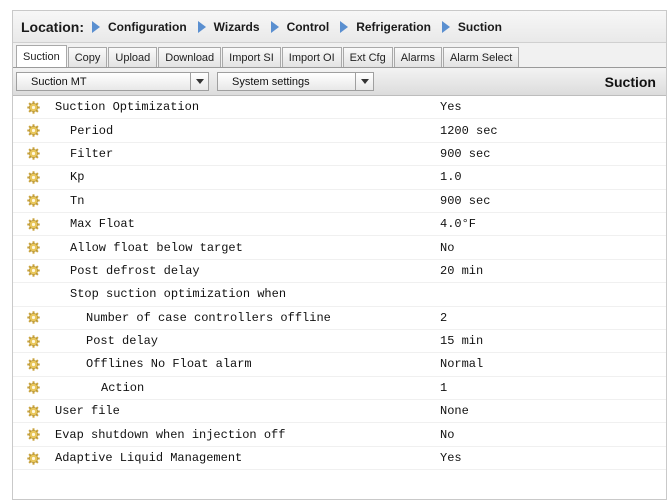 The width and height of the screenshot is (670, 504). I want to click on setting-row: Offlines No Float alarm Normal, so click(339, 365).